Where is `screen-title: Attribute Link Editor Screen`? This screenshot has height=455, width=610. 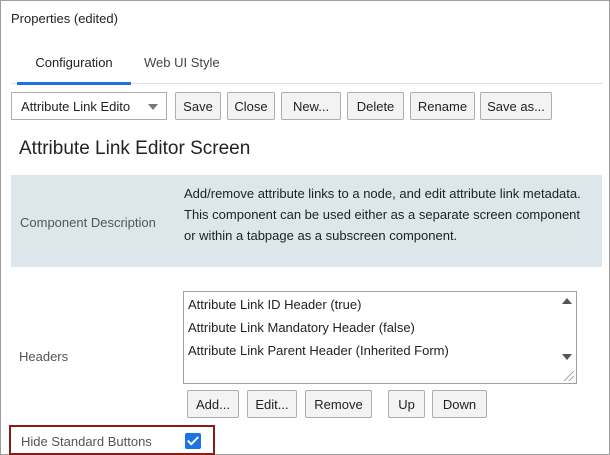
screen-title: Attribute Link Editor Screen is located at coordinates (135, 148).